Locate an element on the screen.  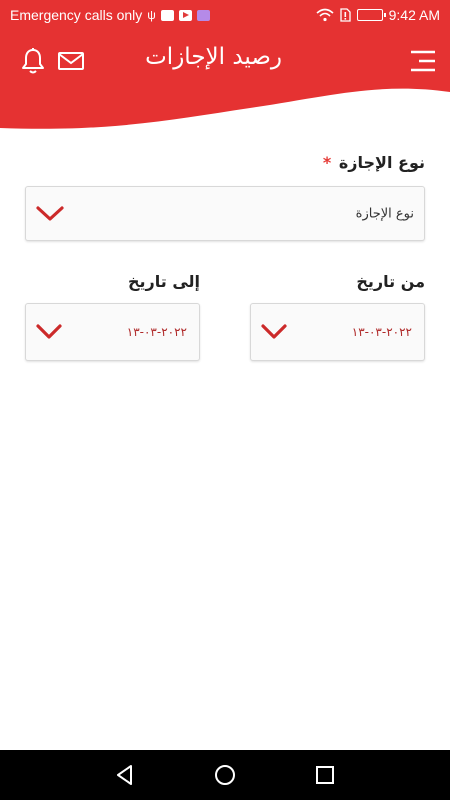
wifi-icon is located at coordinates (325, 15).